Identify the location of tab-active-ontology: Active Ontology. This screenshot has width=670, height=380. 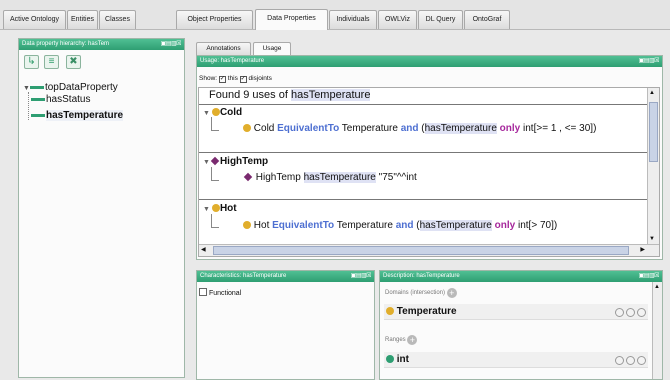
(34, 19).